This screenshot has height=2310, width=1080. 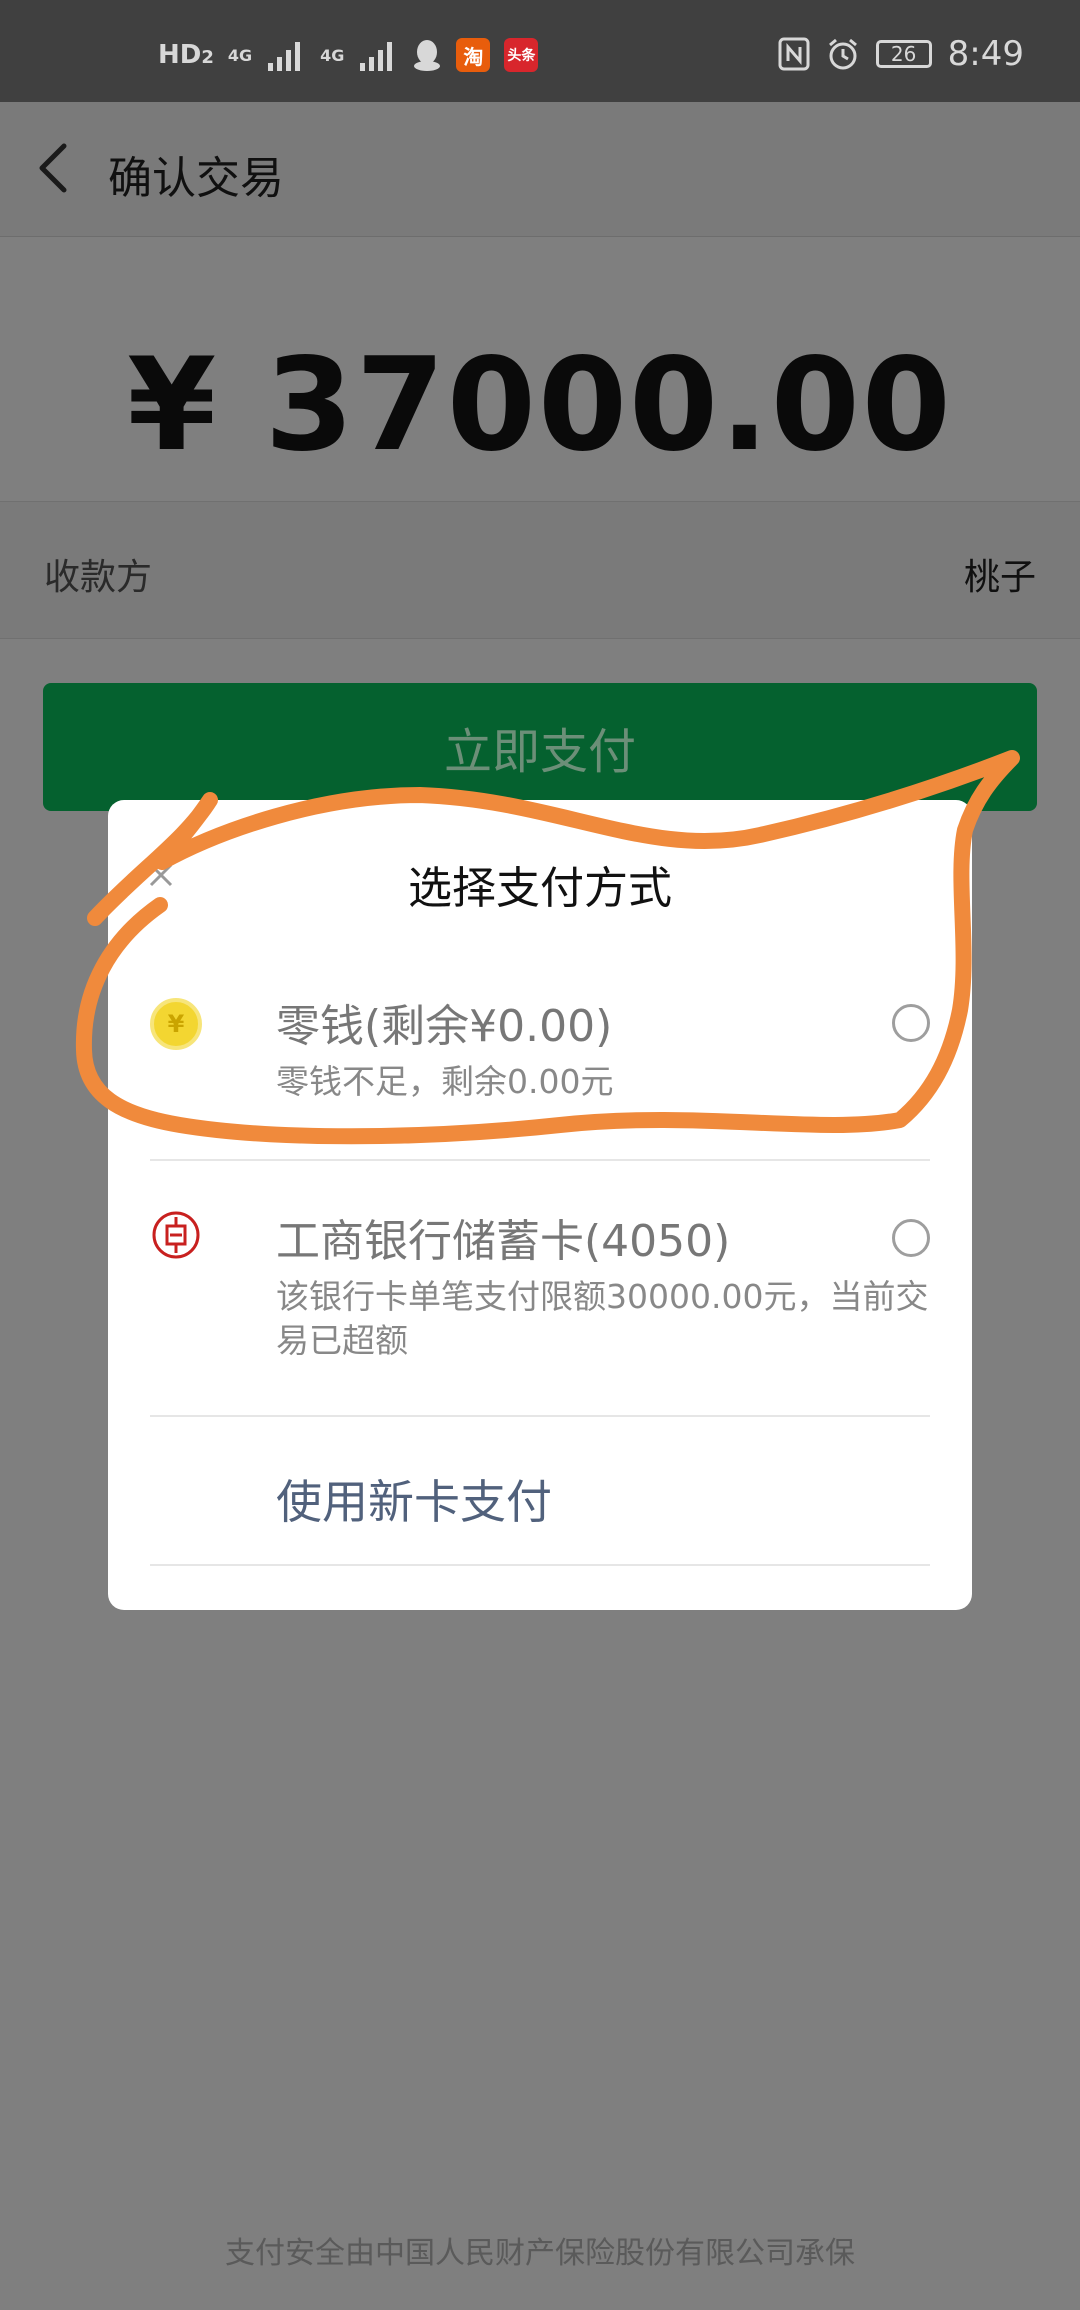 I want to click on page-title: 确认交易, so click(x=196, y=178).